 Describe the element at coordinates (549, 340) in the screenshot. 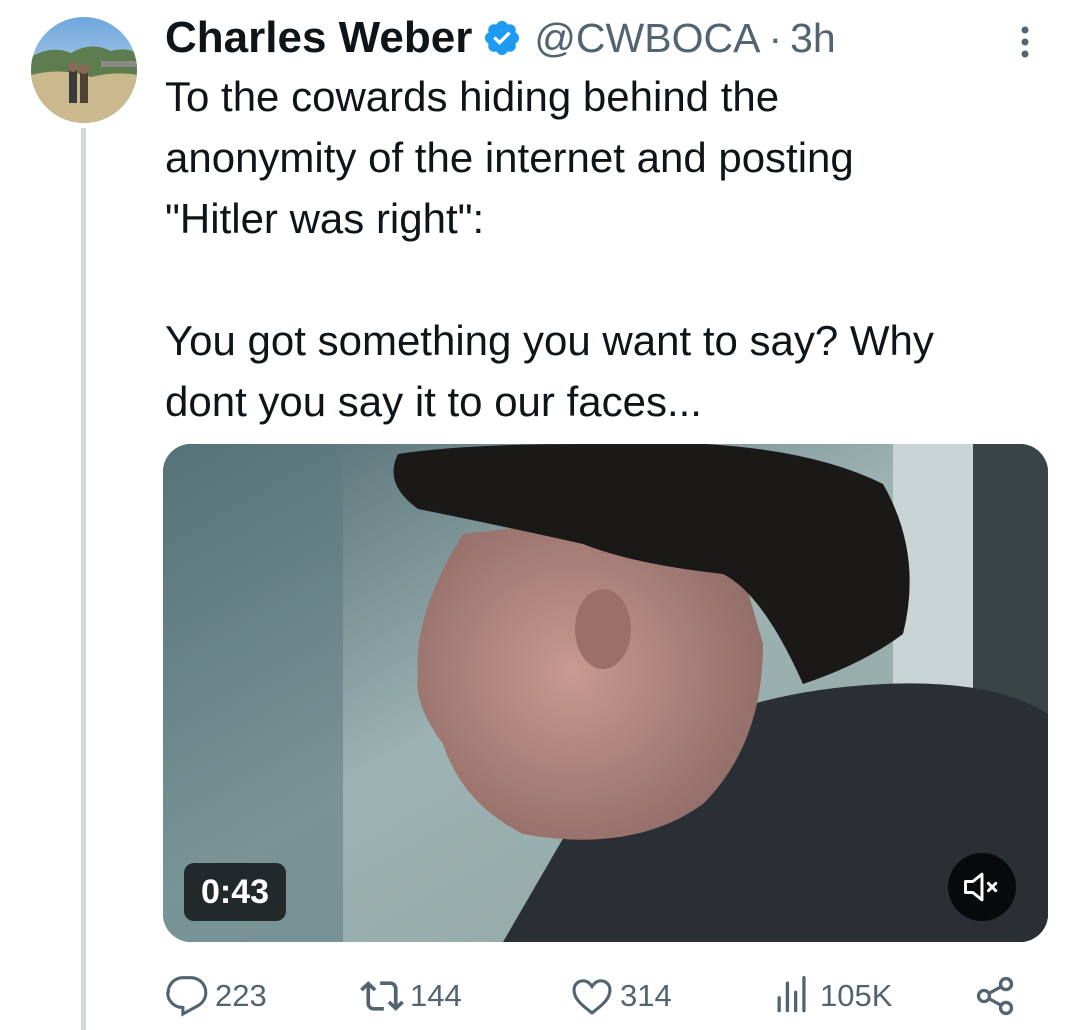

I see `tweet-text-line: You got something you want to say? Why` at that location.